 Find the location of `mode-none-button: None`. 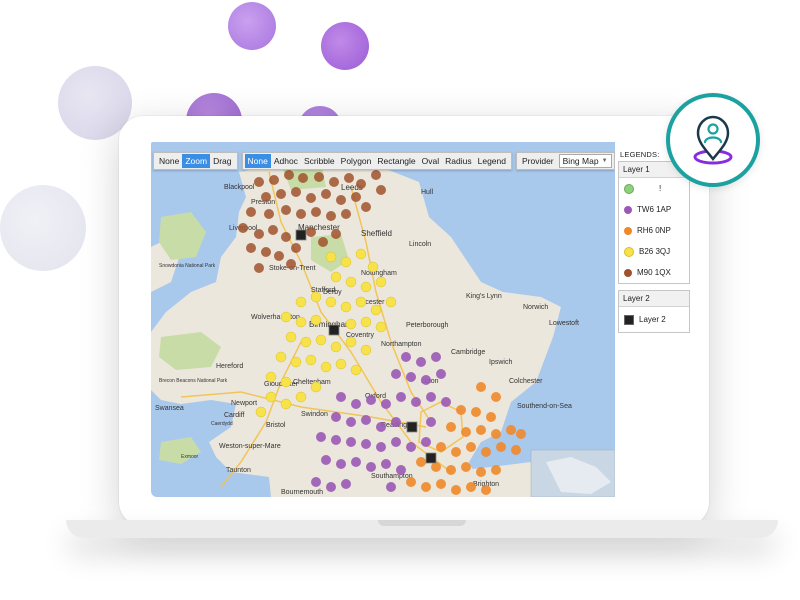

mode-none-button: None is located at coordinates (169, 161).